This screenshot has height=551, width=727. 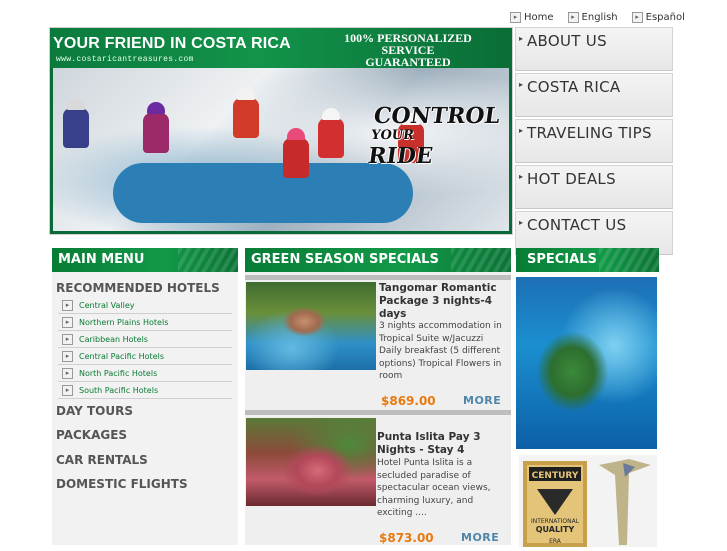 What do you see at coordinates (102, 460) in the screenshot?
I see `car-rentals-link: CAR RENTALS` at bounding box center [102, 460].